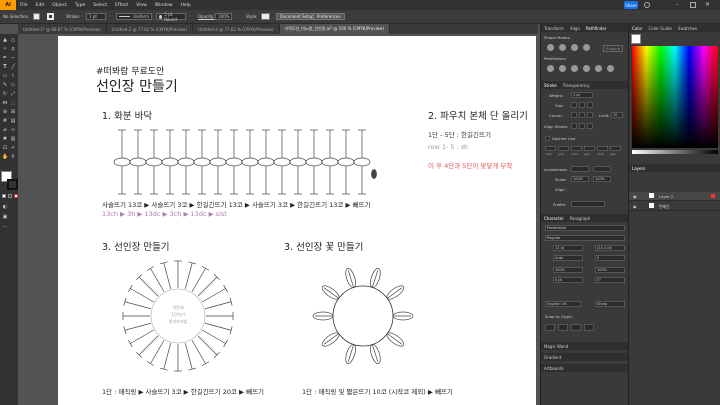 The height and width of the screenshot is (405, 720). Describe the element at coordinates (574, 47) in the screenshot. I see `intersect-icon` at that location.